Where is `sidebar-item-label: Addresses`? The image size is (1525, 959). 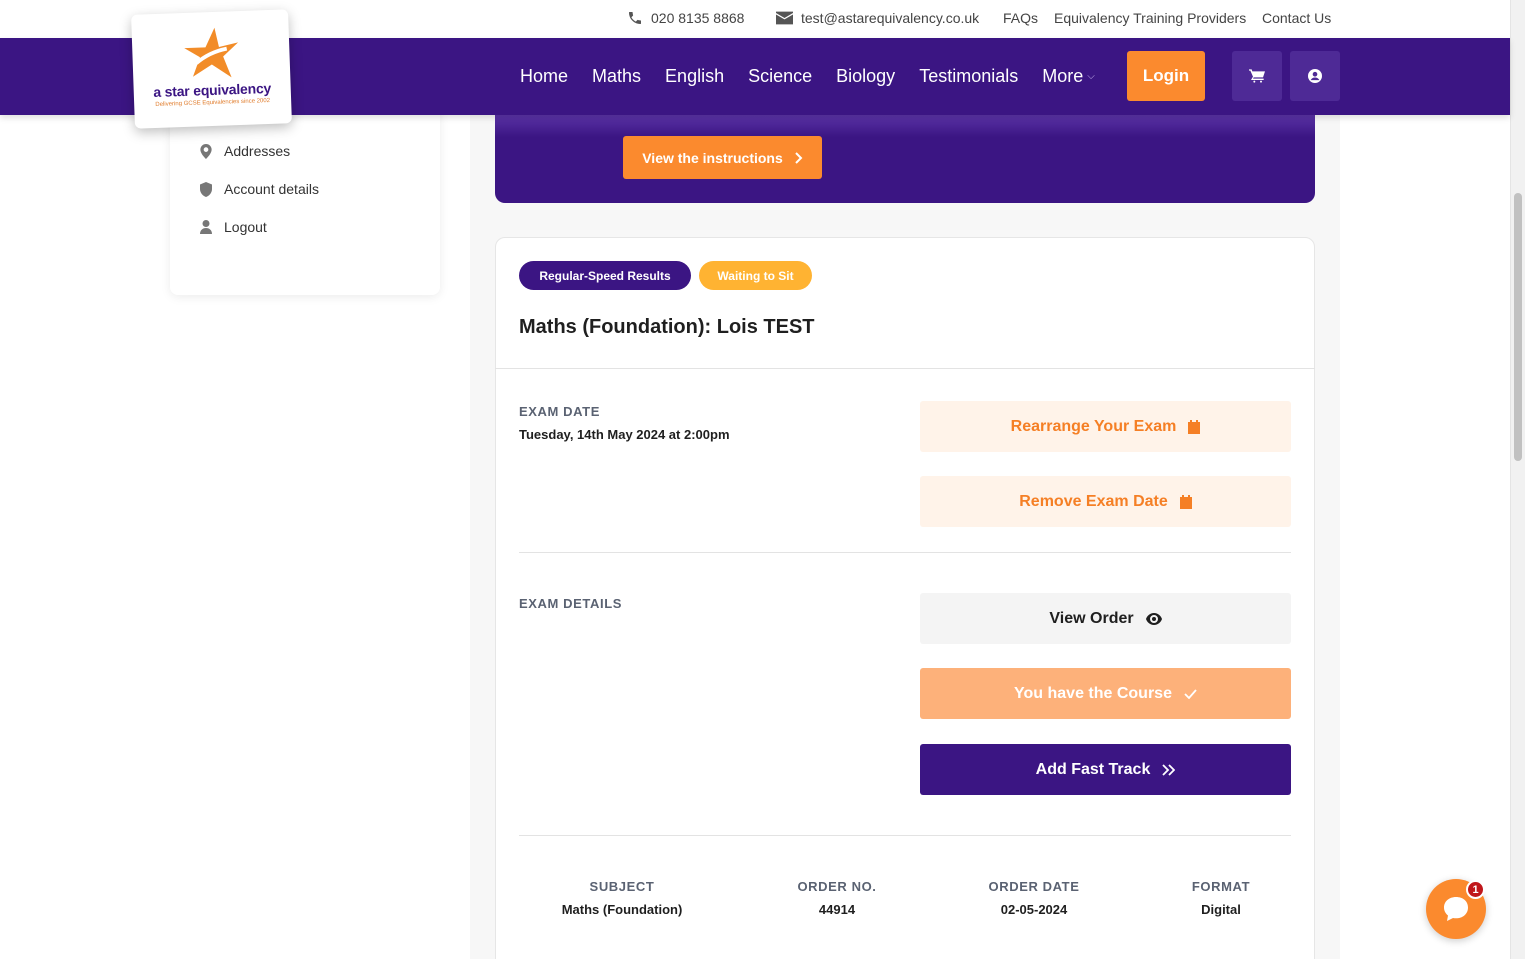 sidebar-item-label: Addresses is located at coordinates (257, 151).